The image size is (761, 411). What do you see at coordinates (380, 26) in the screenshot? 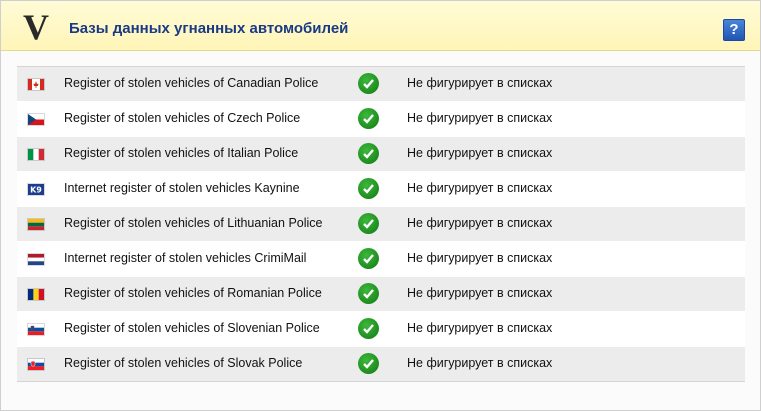
I see `panel-header: V Базы данных угнанных автомобилей ?` at bounding box center [380, 26].